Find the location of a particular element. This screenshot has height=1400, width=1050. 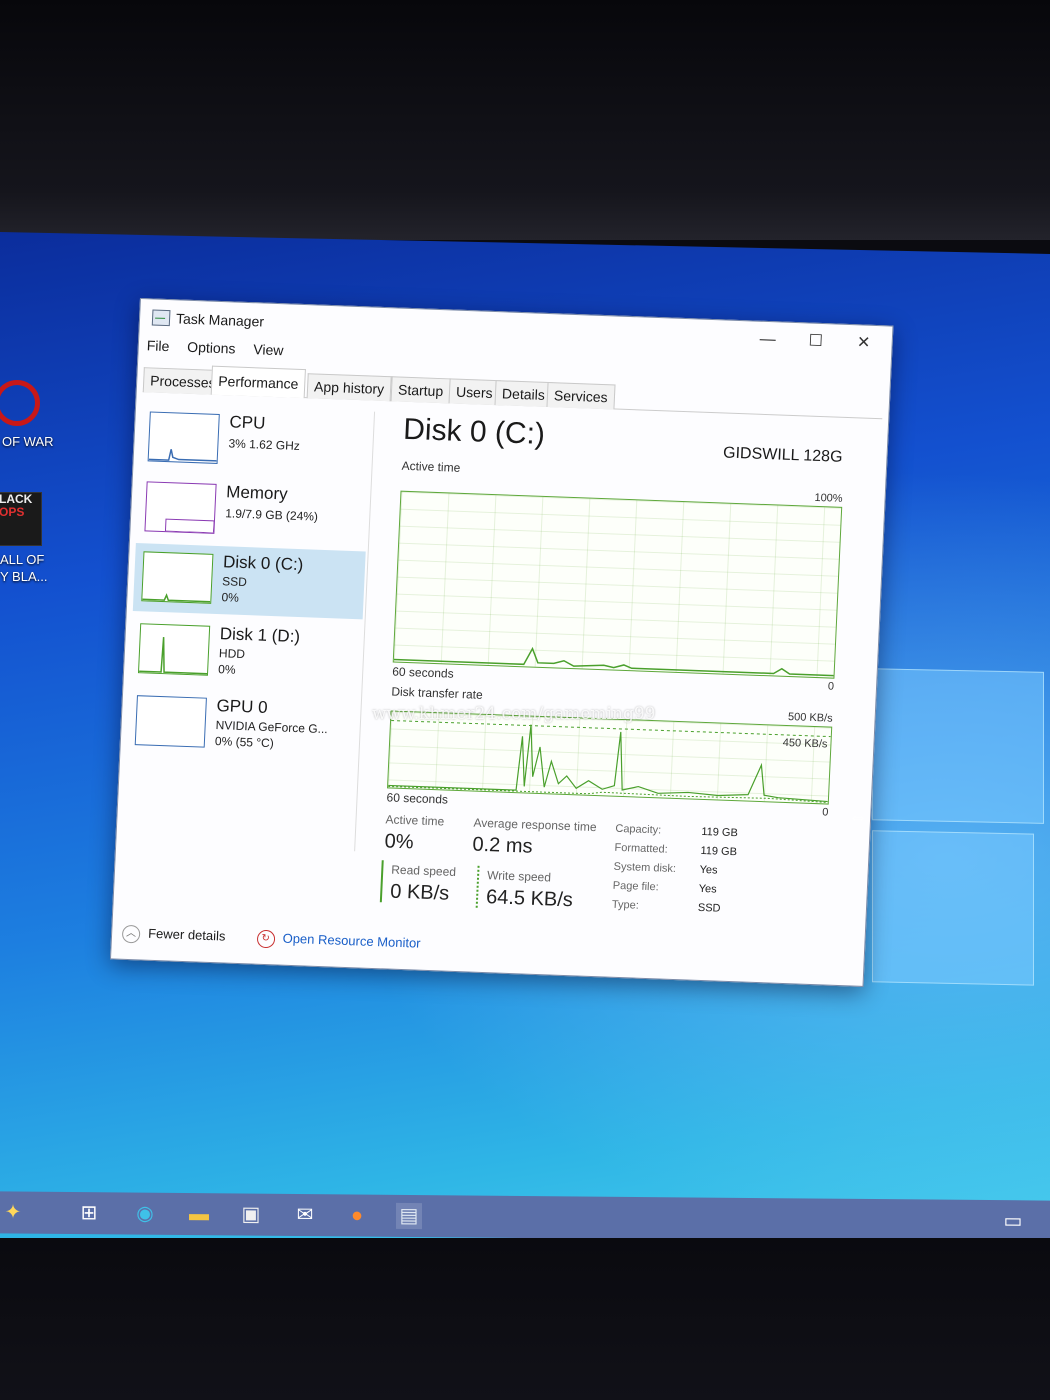

sidebar-item-cpu: CPU 3% 1.62 GHz is located at coordinates (255, 441).